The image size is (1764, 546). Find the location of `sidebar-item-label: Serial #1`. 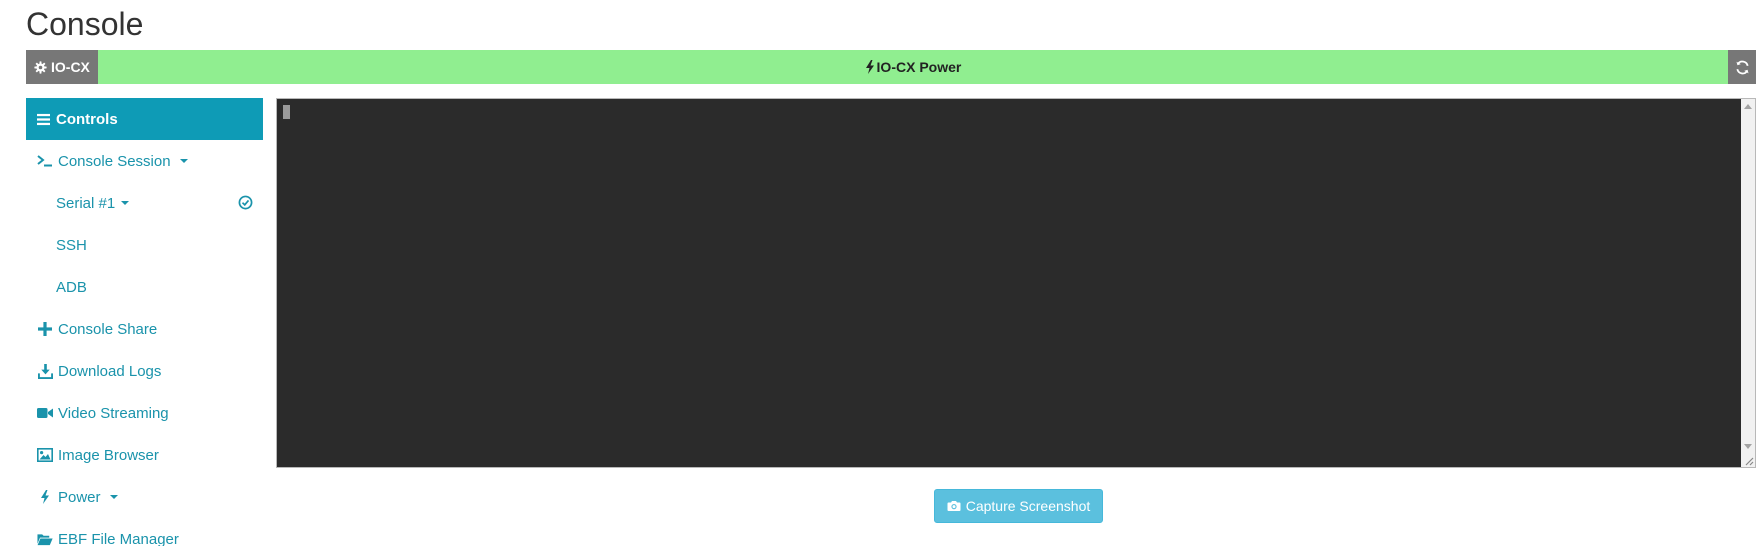

sidebar-item-label: Serial #1 is located at coordinates (86, 203).